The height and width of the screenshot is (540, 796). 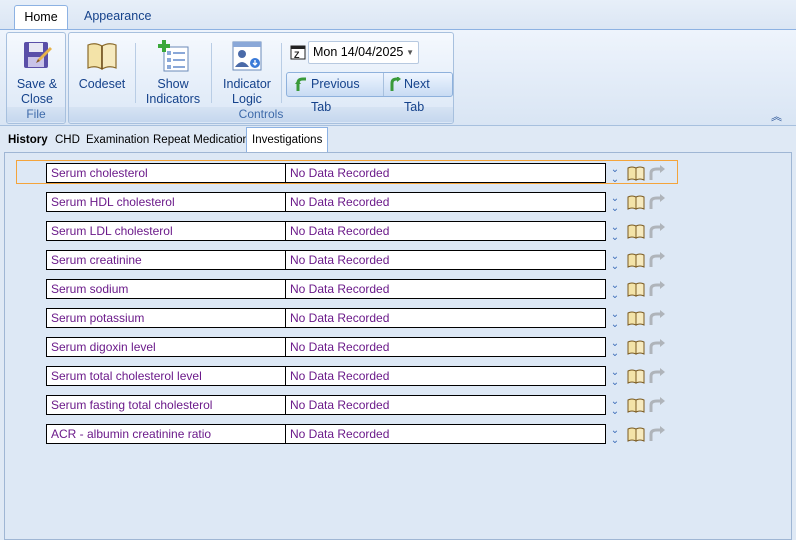 What do you see at coordinates (102, 84) in the screenshot?
I see `codeset-label: Codeset` at bounding box center [102, 84].